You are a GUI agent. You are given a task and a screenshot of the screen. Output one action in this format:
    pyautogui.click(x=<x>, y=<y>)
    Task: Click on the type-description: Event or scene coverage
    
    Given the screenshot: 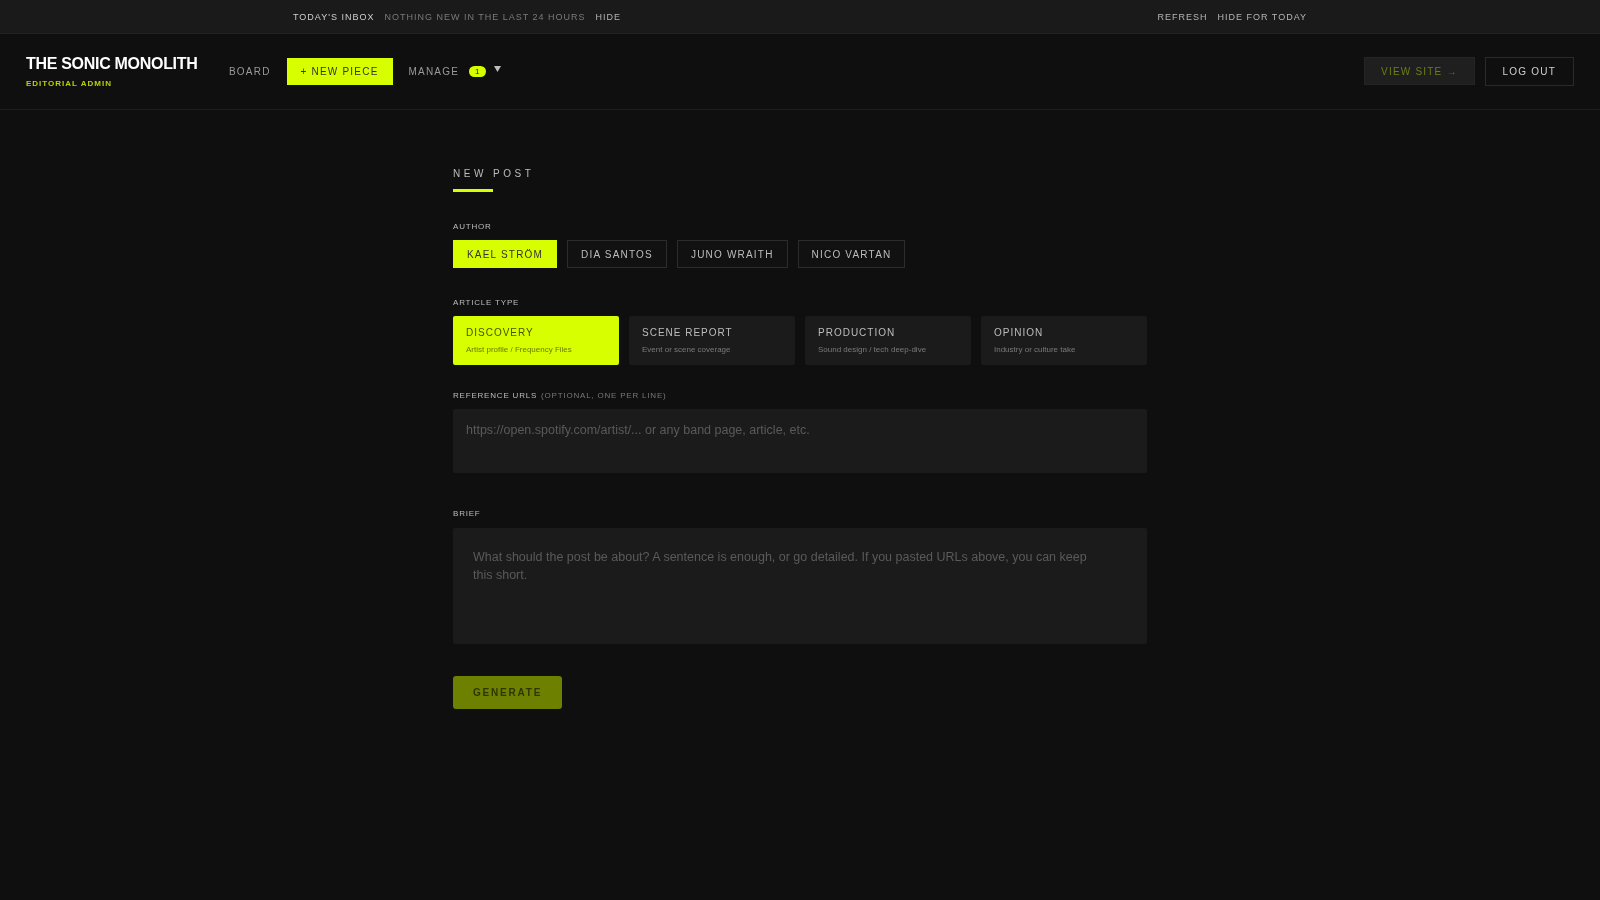 What is the action you would take?
    pyautogui.click(x=687, y=349)
    